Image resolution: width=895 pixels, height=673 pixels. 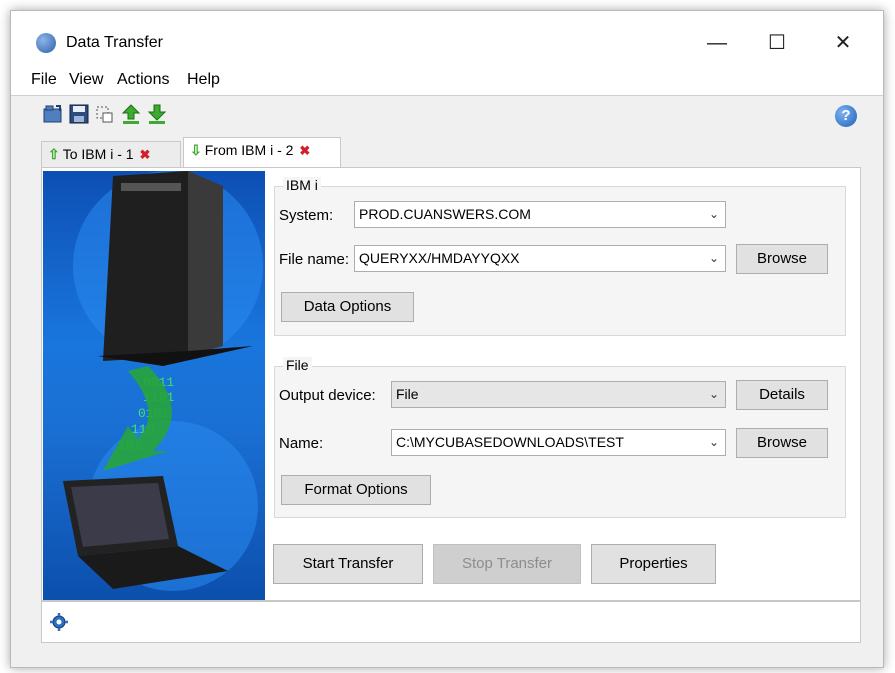 I want to click on format-options-button: Format Options, so click(x=356, y=490).